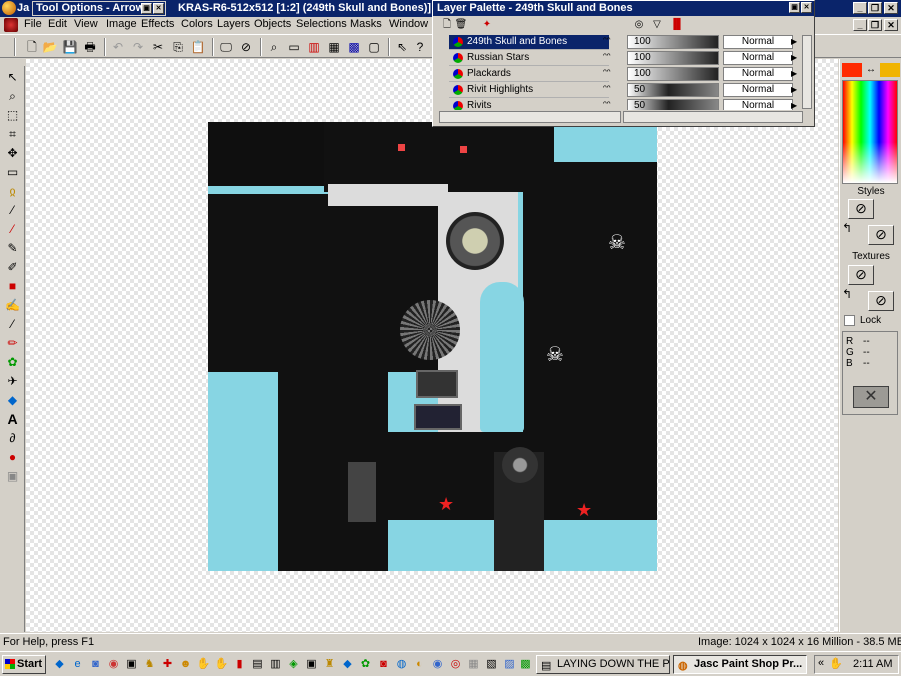 Image resolution: width=901 pixels, height=676 pixels. Describe the element at coordinates (487, 25) in the screenshot. I see `layer-properties-icon: ✦` at that location.